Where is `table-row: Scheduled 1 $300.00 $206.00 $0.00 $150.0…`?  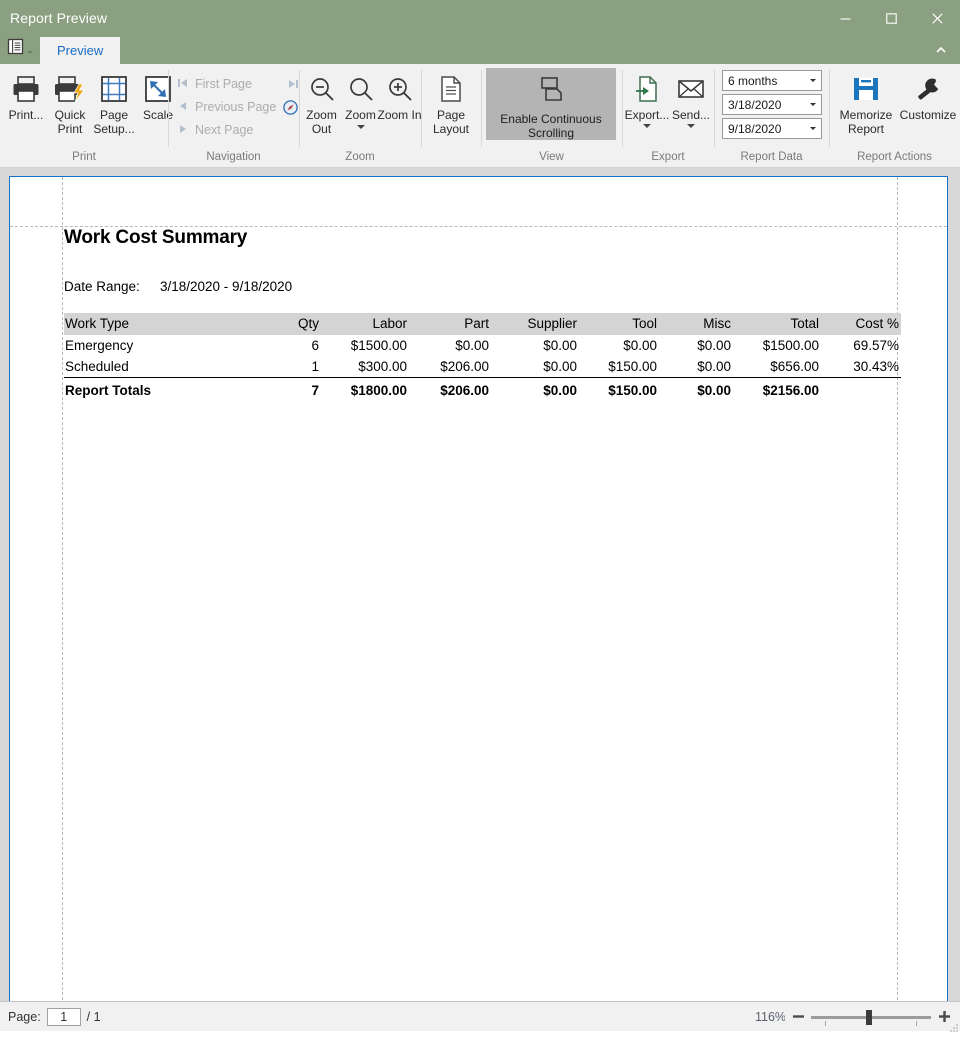
table-row: Scheduled 1 $300.00 $206.00 $0.00 $150.0… is located at coordinates (482, 367).